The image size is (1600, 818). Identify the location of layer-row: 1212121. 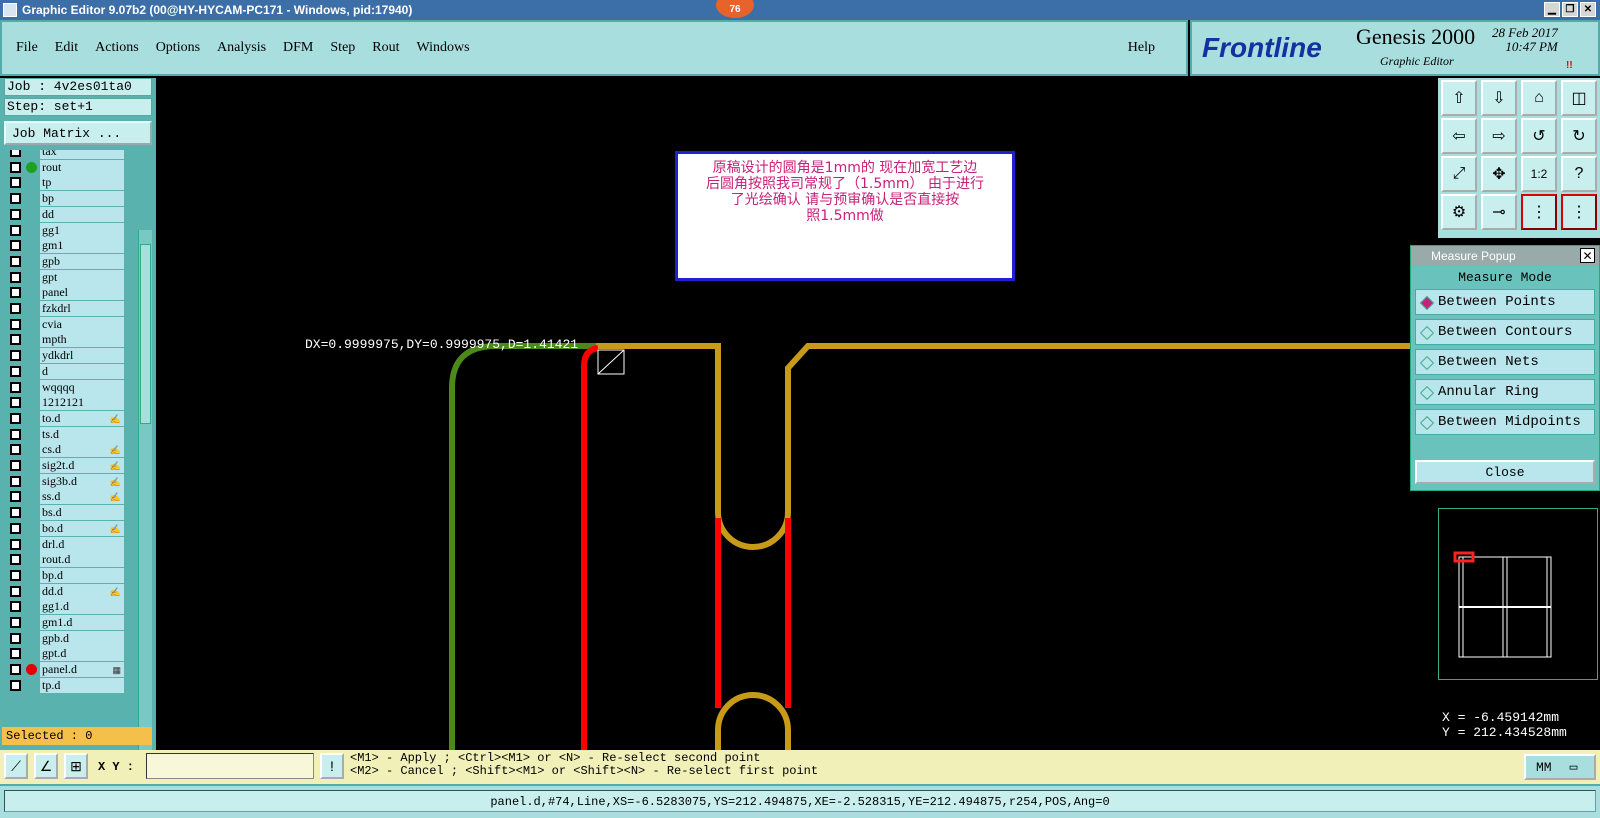
(66, 403).